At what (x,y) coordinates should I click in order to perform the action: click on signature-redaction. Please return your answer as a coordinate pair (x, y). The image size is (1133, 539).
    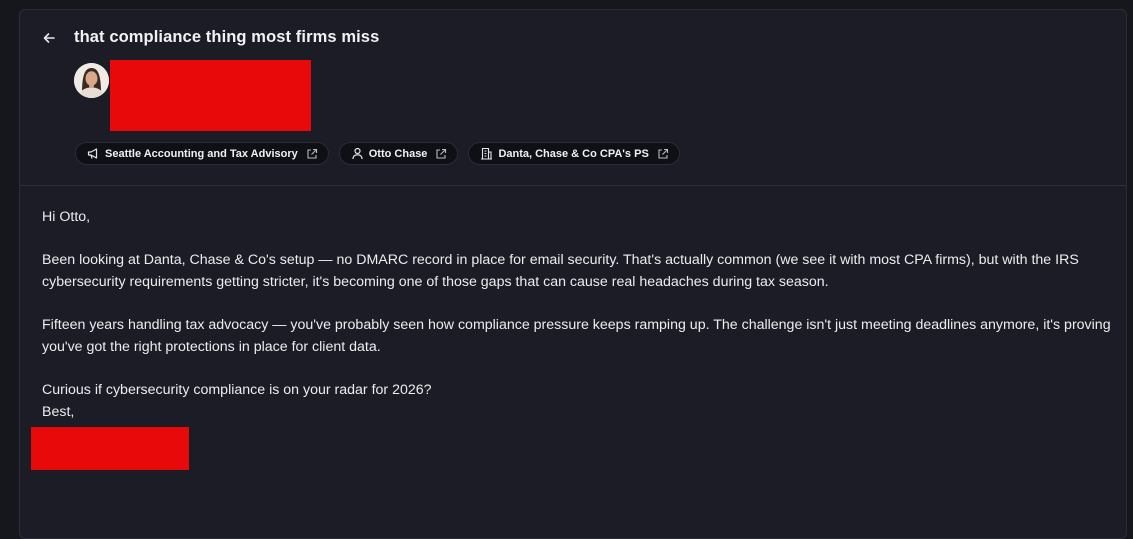
    Looking at the image, I should click on (110, 448).